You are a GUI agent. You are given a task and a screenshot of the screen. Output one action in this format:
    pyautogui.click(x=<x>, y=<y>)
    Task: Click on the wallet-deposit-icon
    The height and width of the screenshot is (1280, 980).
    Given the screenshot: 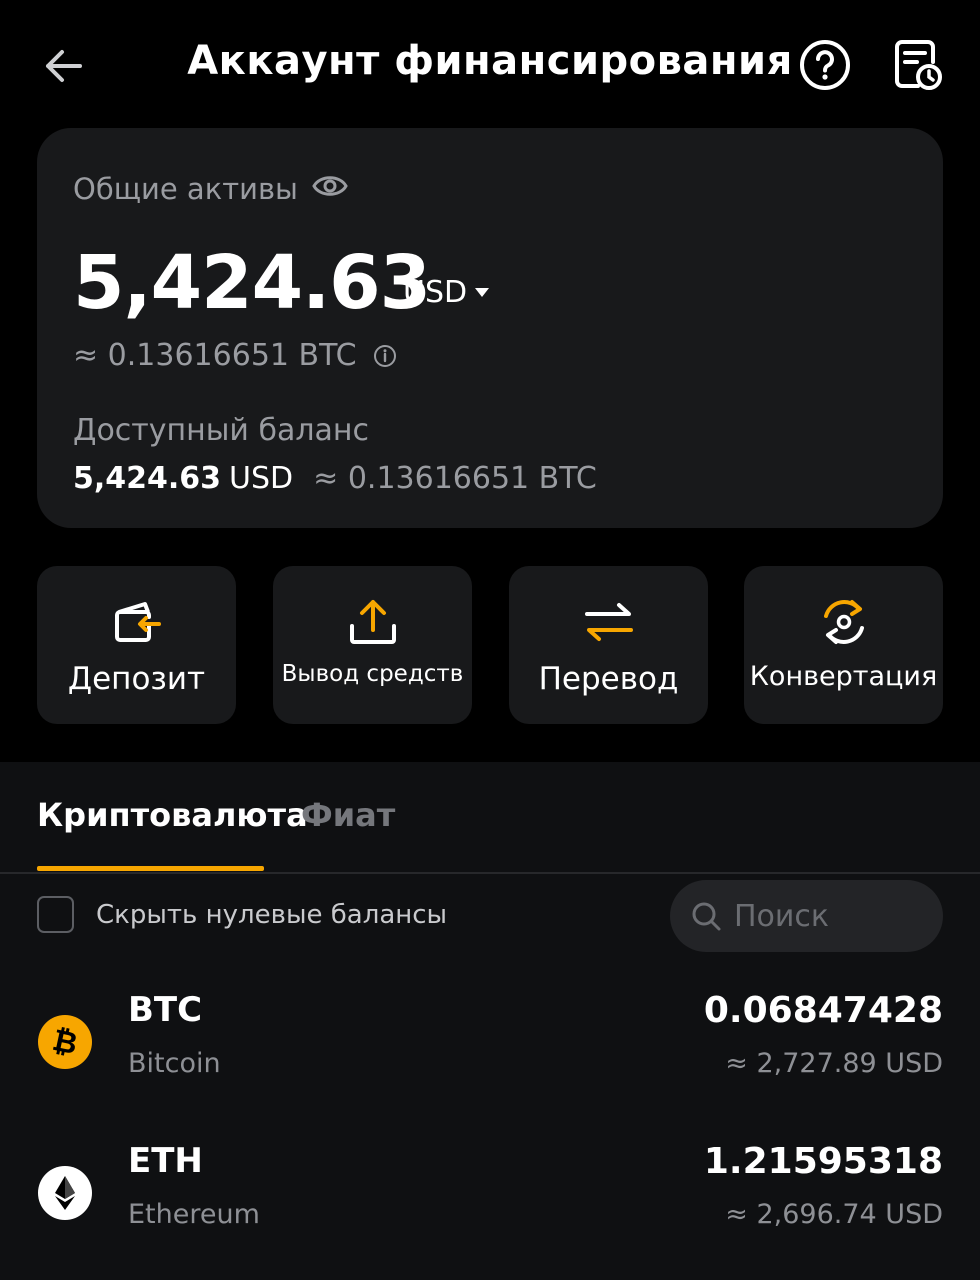 What is the action you would take?
    pyautogui.click(x=137, y=622)
    